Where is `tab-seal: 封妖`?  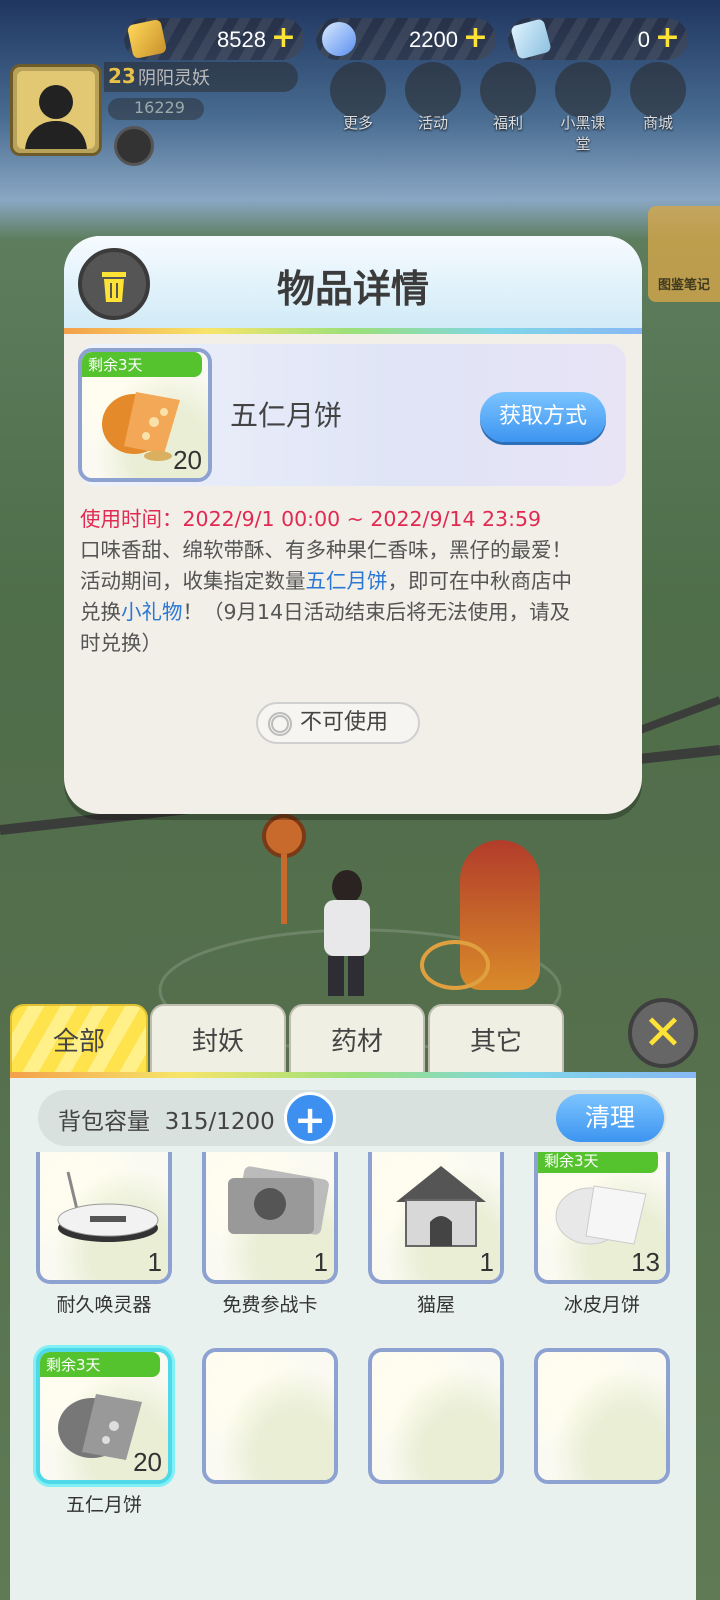
tab-seal: 封妖 is located at coordinates (218, 1040).